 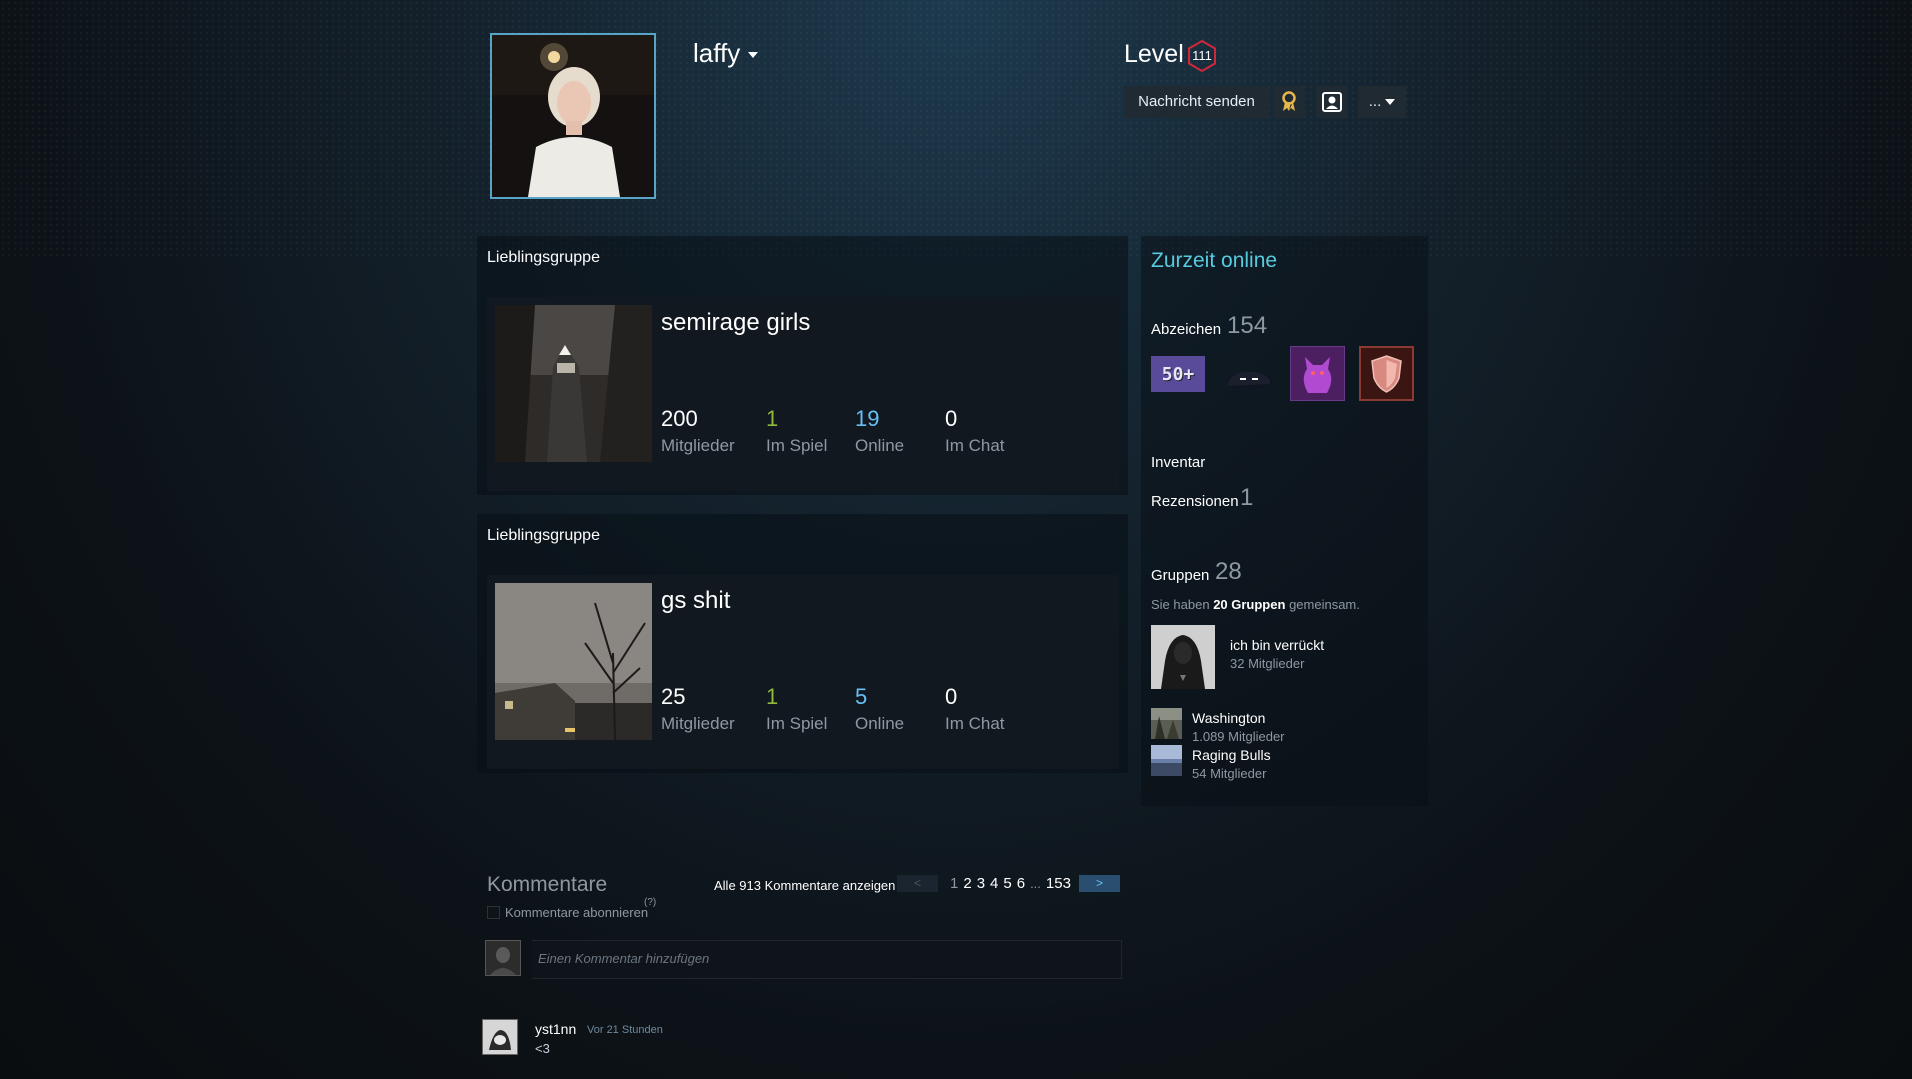 What do you see at coordinates (1007, 883) in the screenshot?
I see `page-link: 5` at bounding box center [1007, 883].